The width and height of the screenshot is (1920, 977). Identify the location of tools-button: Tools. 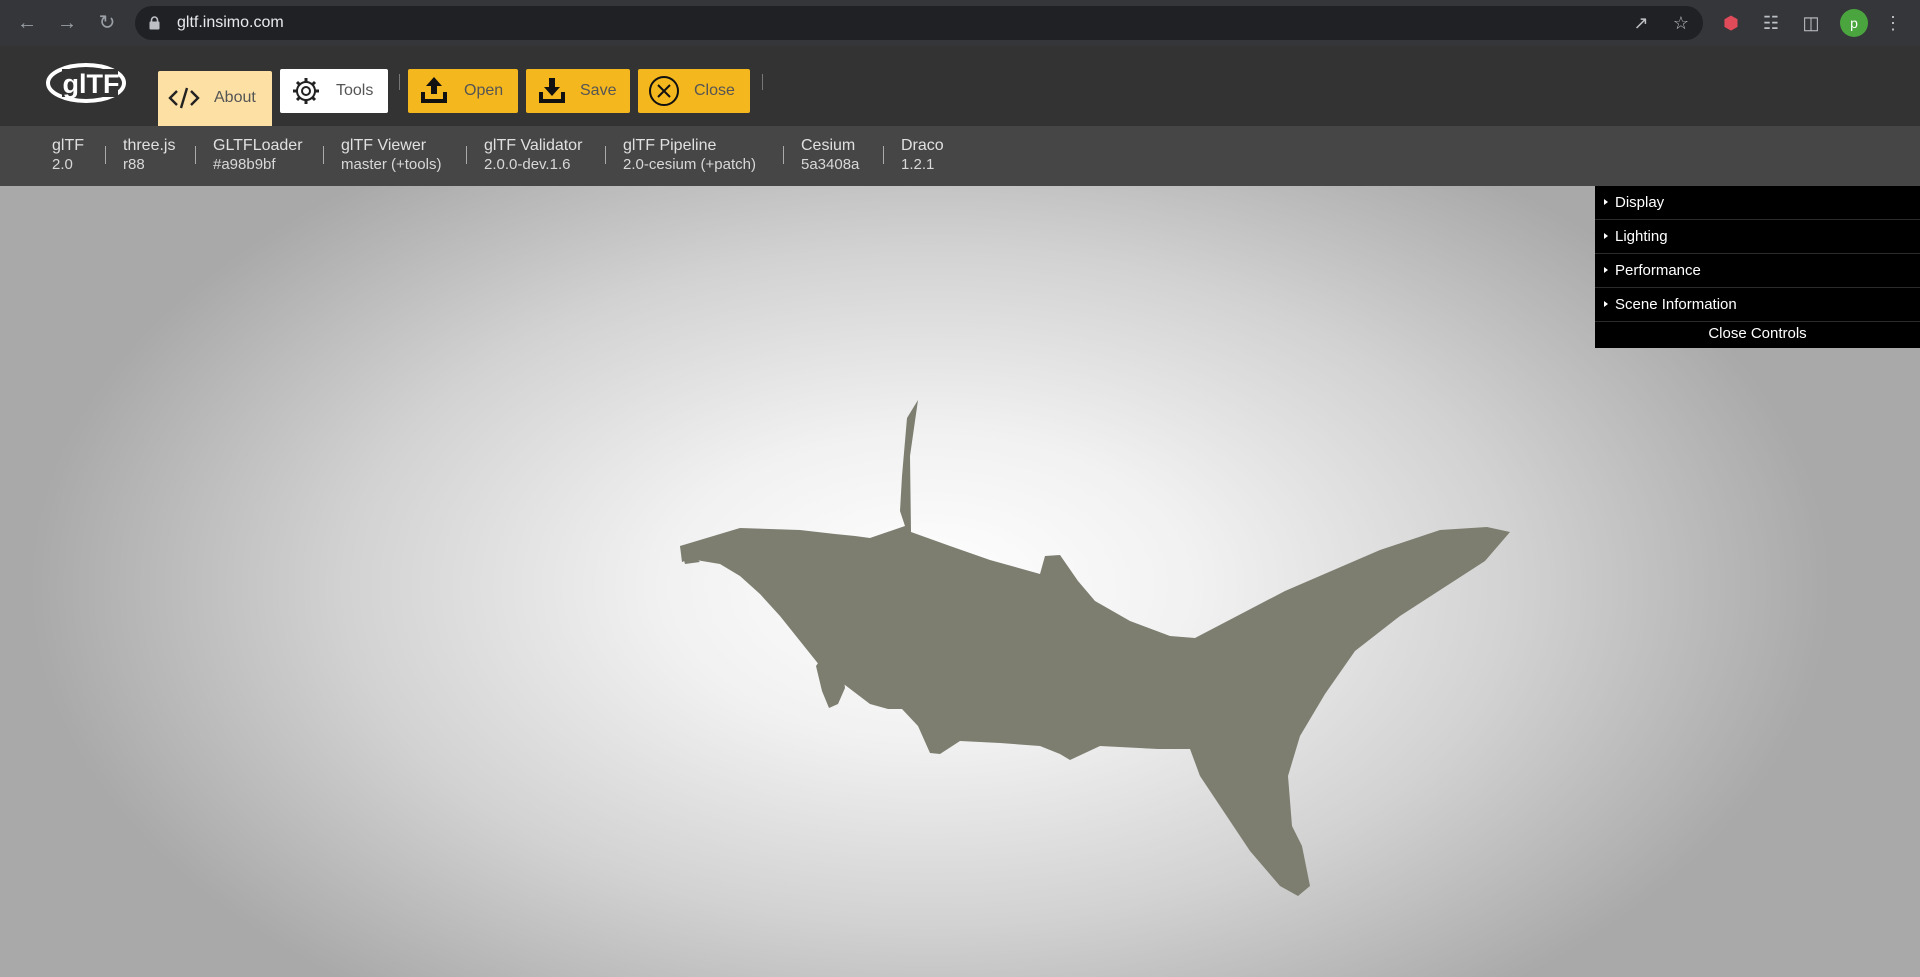
(334, 91).